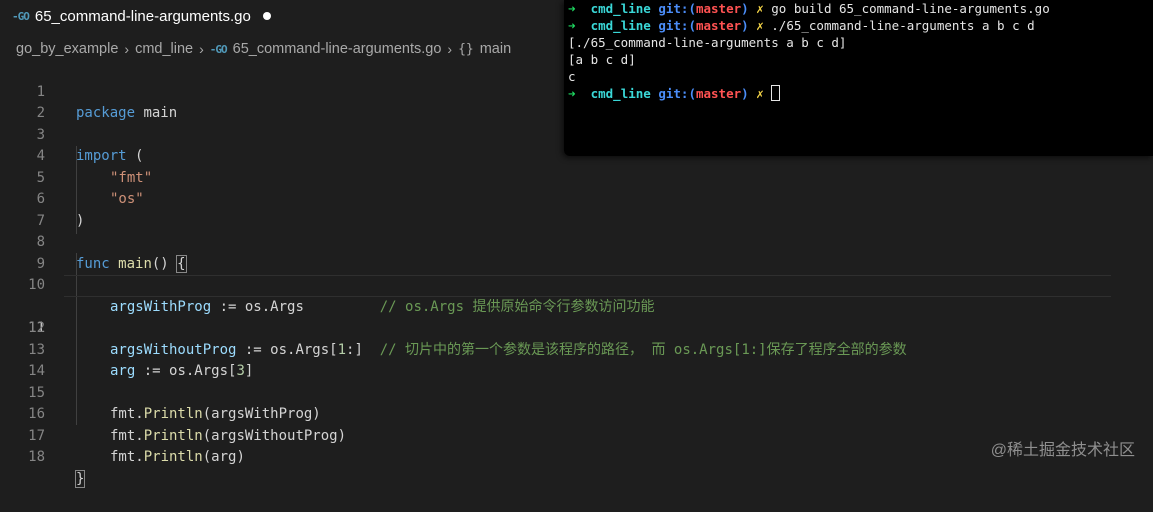 The image size is (1153, 512). What do you see at coordinates (337, 49) in the screenshot?
I see `breadcrumb-item-file: 65_command-line-arguments.go` at bounding box center [337, 49].